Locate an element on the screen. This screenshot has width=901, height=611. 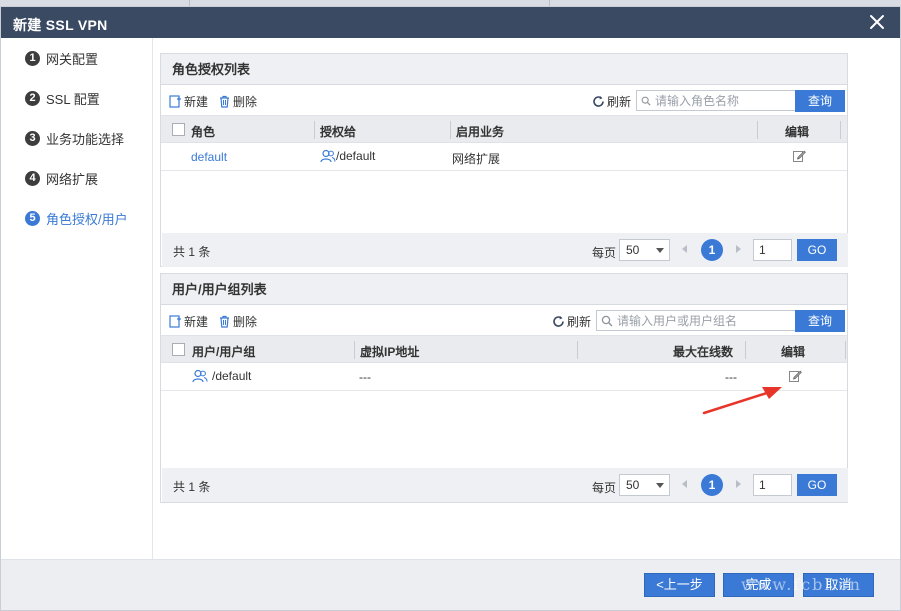
step-label: 角色授权/用户 is located at coordinates (87, 219).